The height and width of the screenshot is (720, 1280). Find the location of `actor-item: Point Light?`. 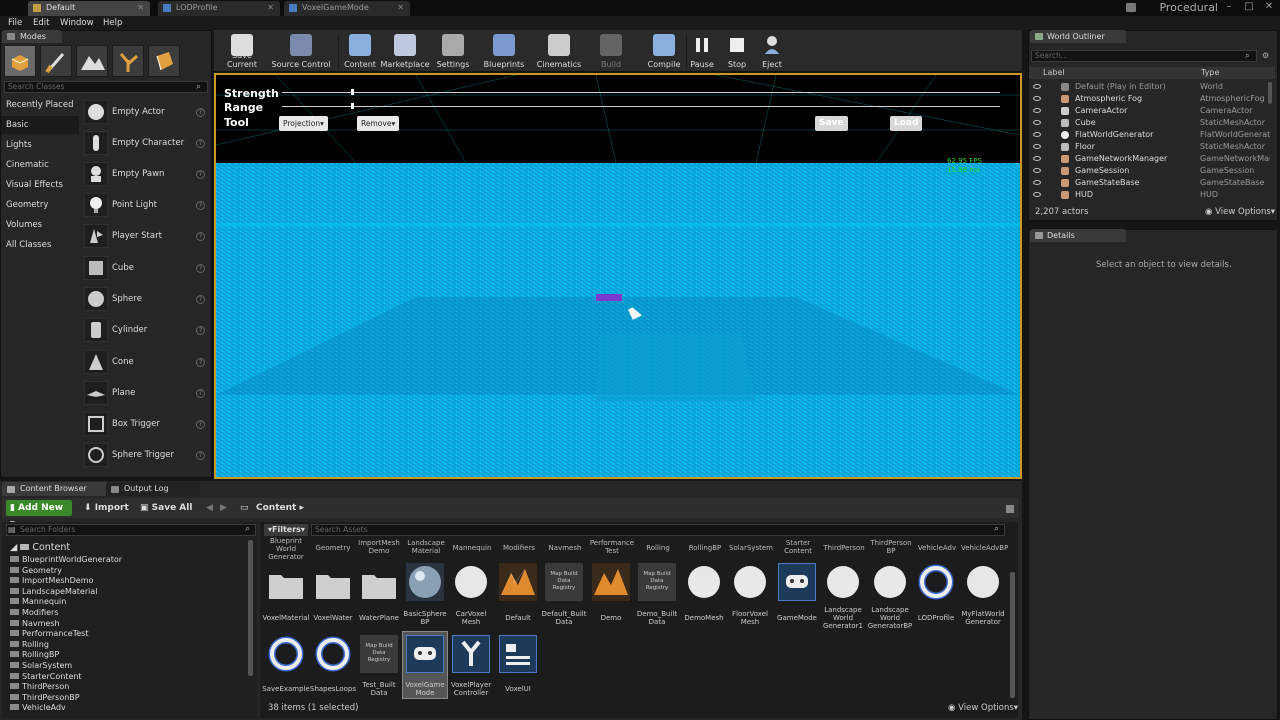

actor-item: Point Light? is located at coordinates (145, 206).